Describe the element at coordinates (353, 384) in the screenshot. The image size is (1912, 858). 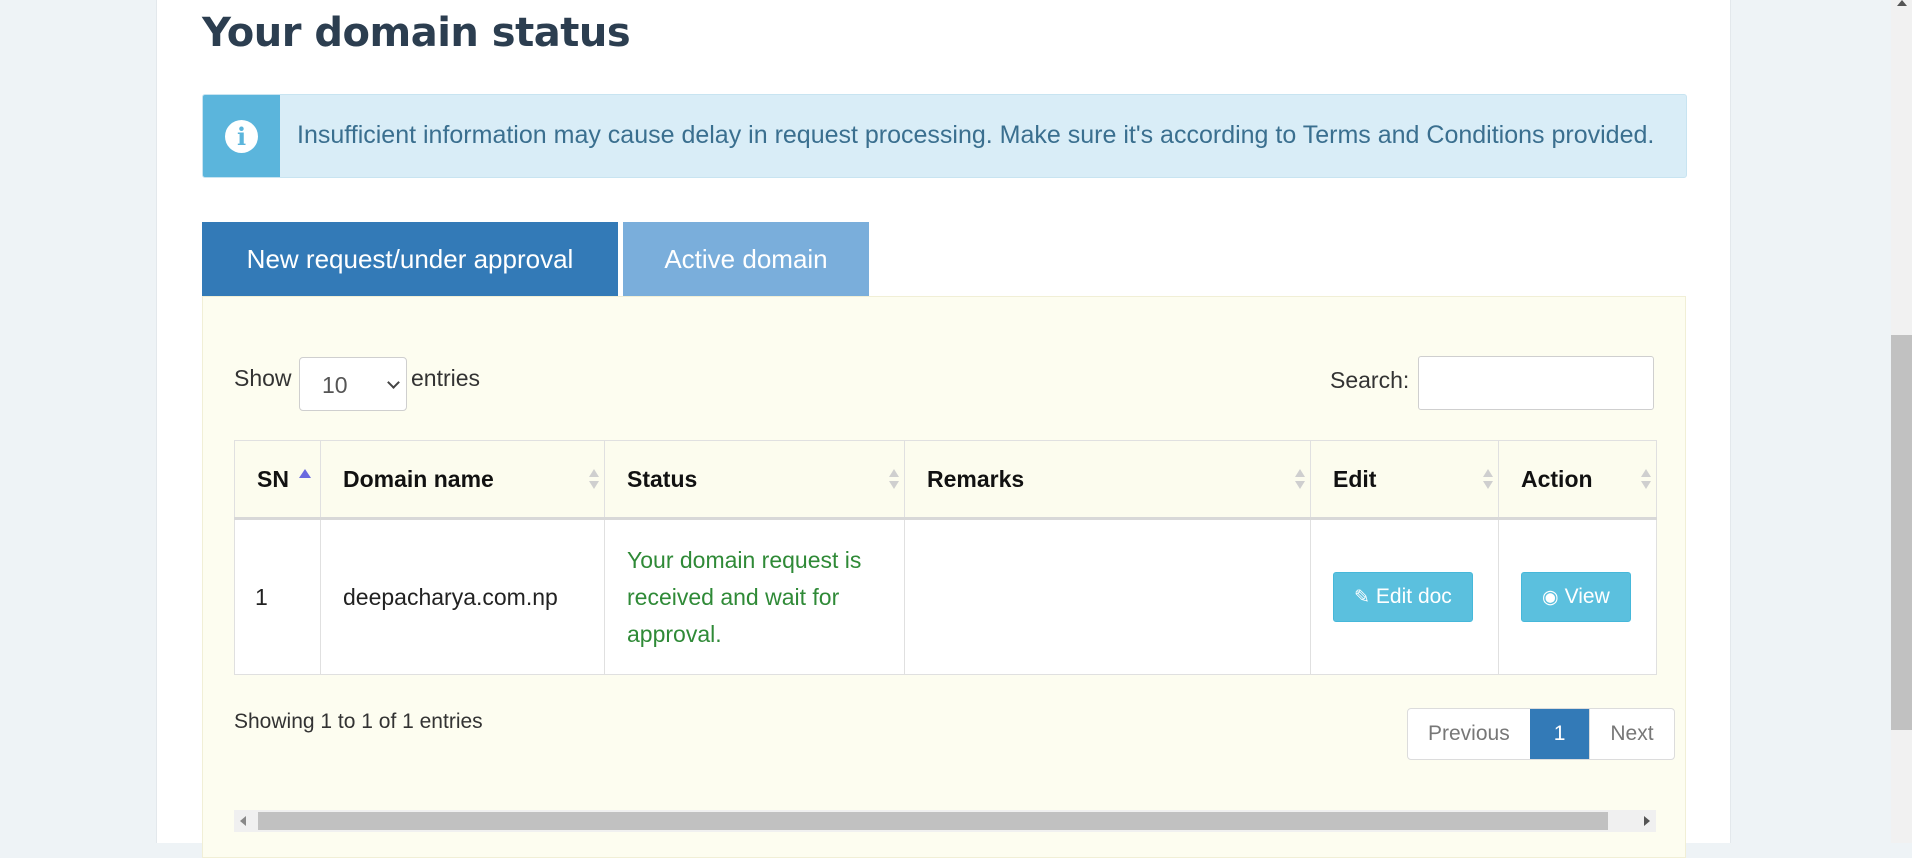
I see `entries-select: 10` at that location.